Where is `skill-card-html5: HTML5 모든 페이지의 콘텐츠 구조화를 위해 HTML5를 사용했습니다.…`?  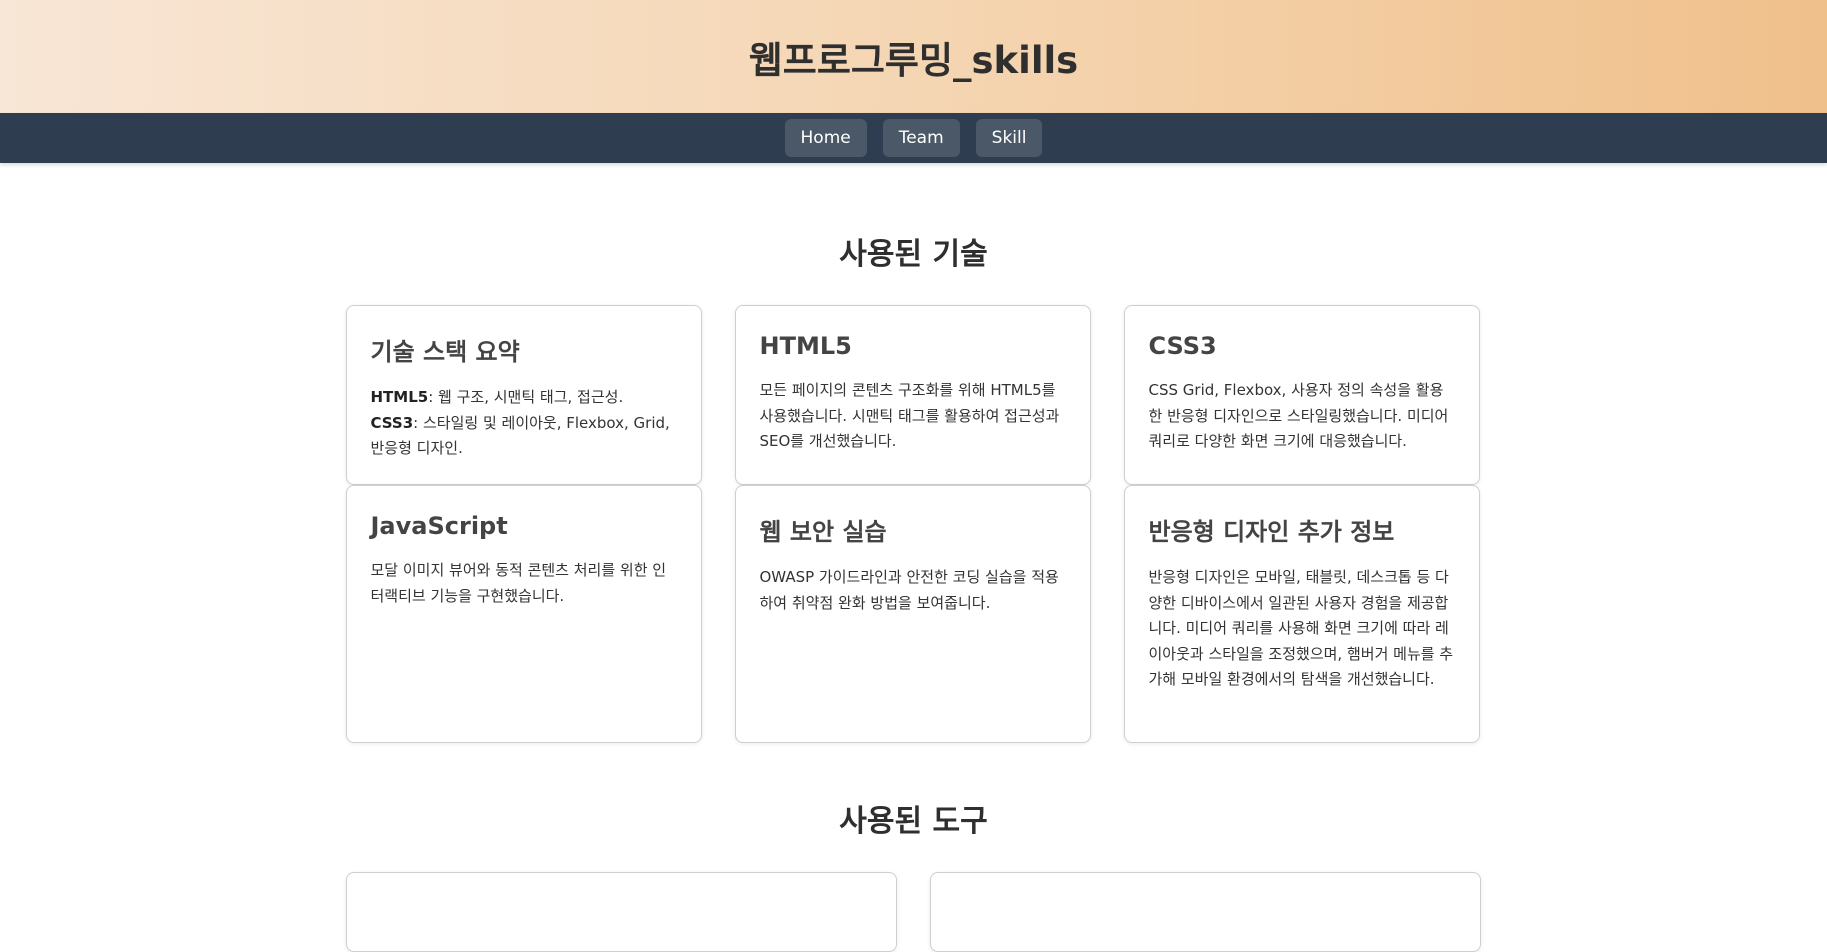 skill-card-html5: HTML5 모든 페이지의 콘텐츠 구조화를 위해 HTML5를 사용했습니다.… is located at coordinates (912, 395).